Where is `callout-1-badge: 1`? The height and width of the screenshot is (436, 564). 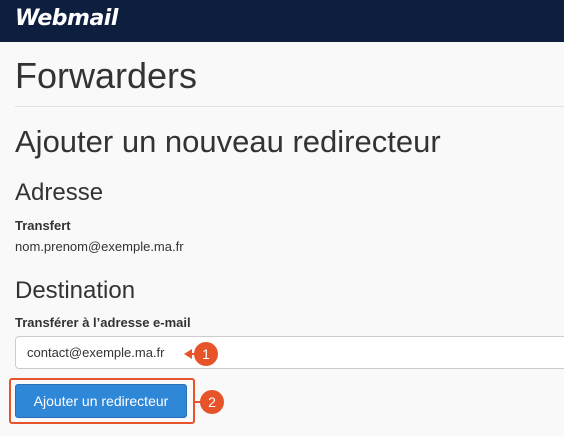 callout-1-badge: 1 is located at coordinates (206, 354).